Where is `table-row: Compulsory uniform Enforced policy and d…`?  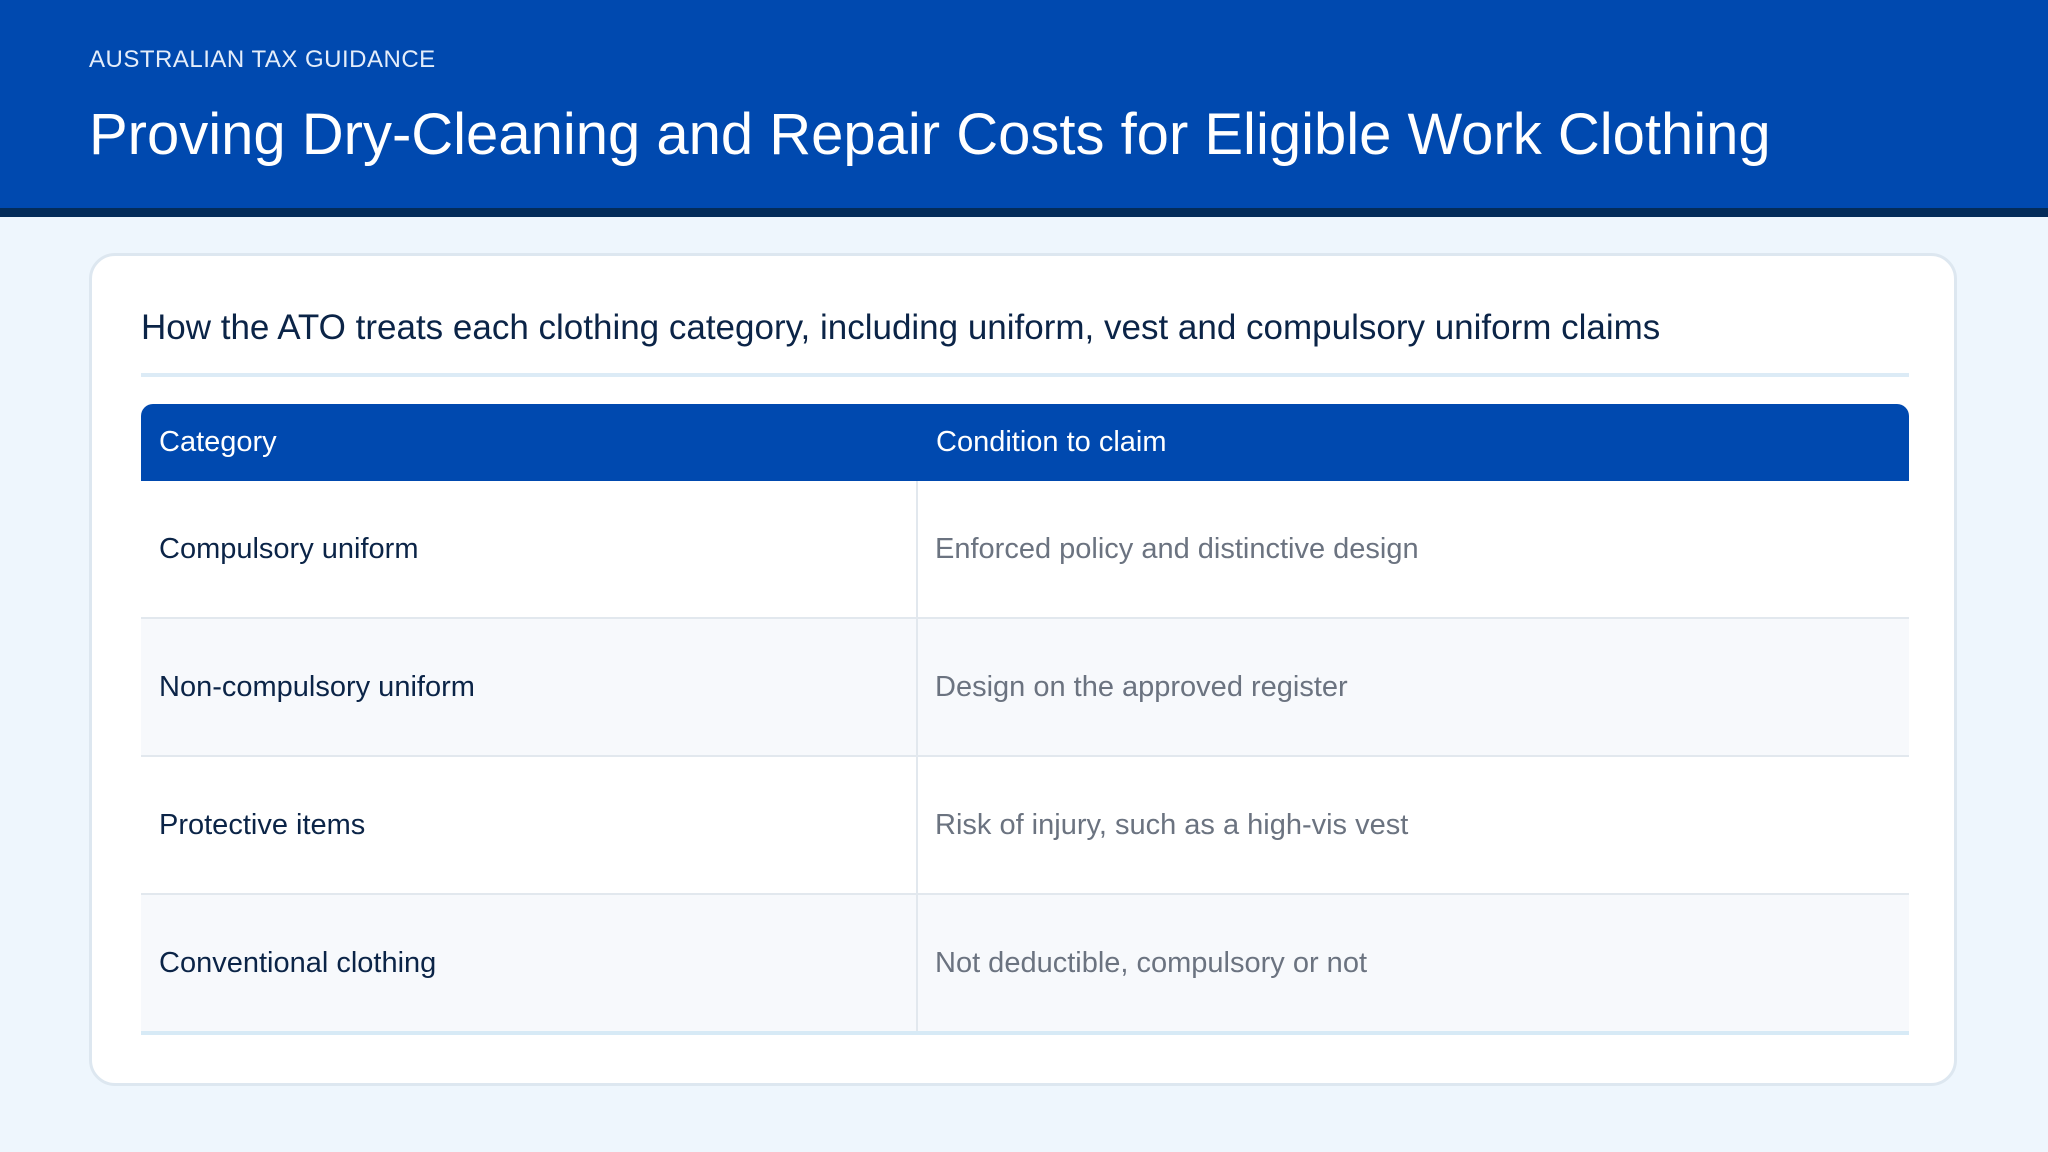 table-row: Compulsory uniform Enforced policy and d… is located at coordinates (1025, 550).